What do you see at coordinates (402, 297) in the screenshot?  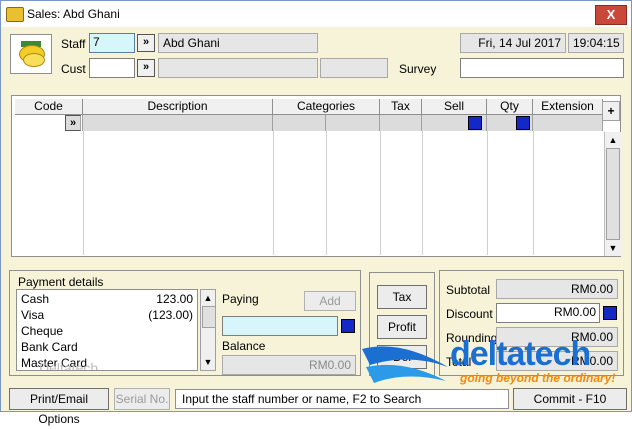 I see `tax-button: Tax` at bounding box center [402, 297].